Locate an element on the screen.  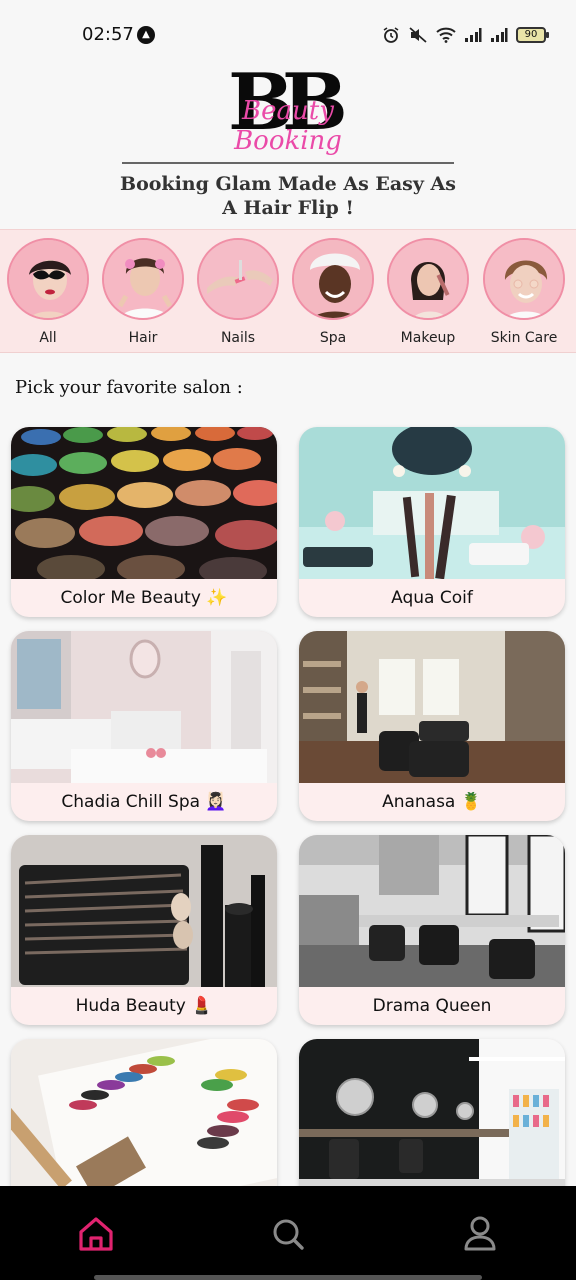
salon-name: Drama Queen is located at coordinates (432, 1006).